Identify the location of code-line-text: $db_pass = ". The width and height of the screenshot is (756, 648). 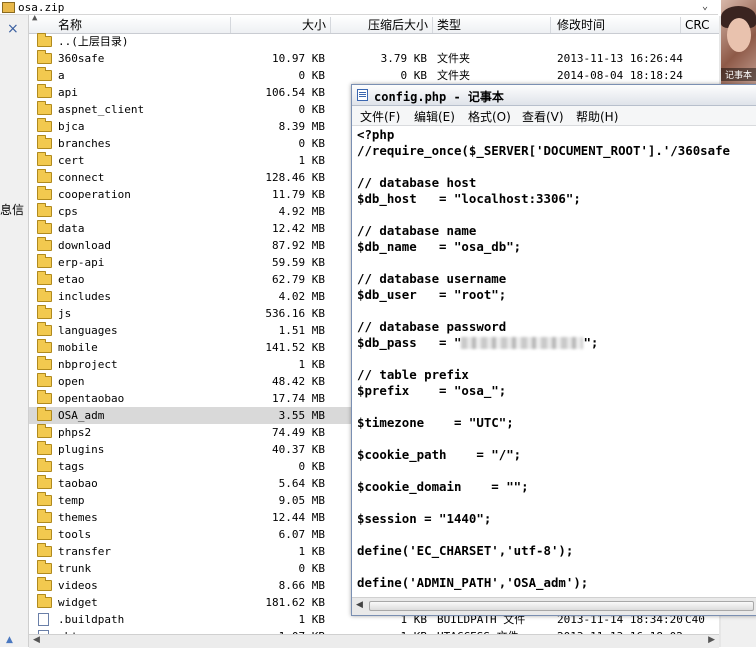
(409, 342).